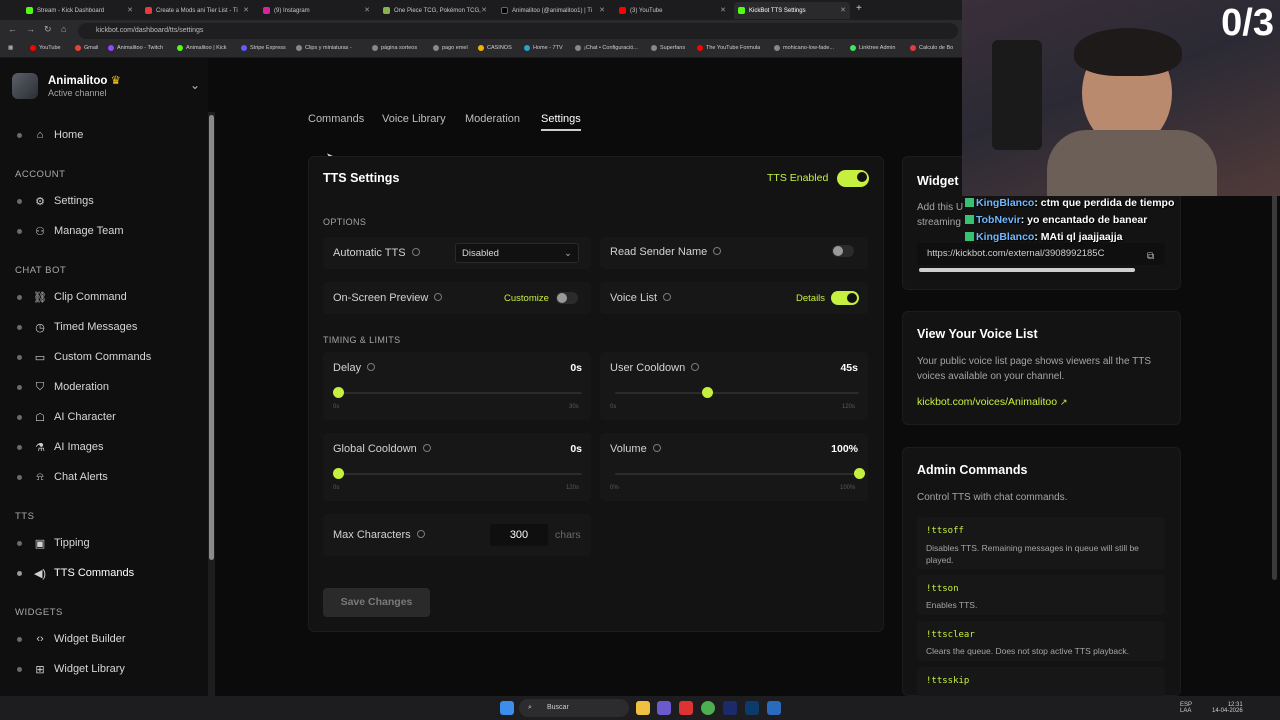 The image size is (1280, 720). Describe the element at coordinates (79, 10) in the screenshot. I see `browser-tab: Stream - Kick Dashboard ✕` at that location.